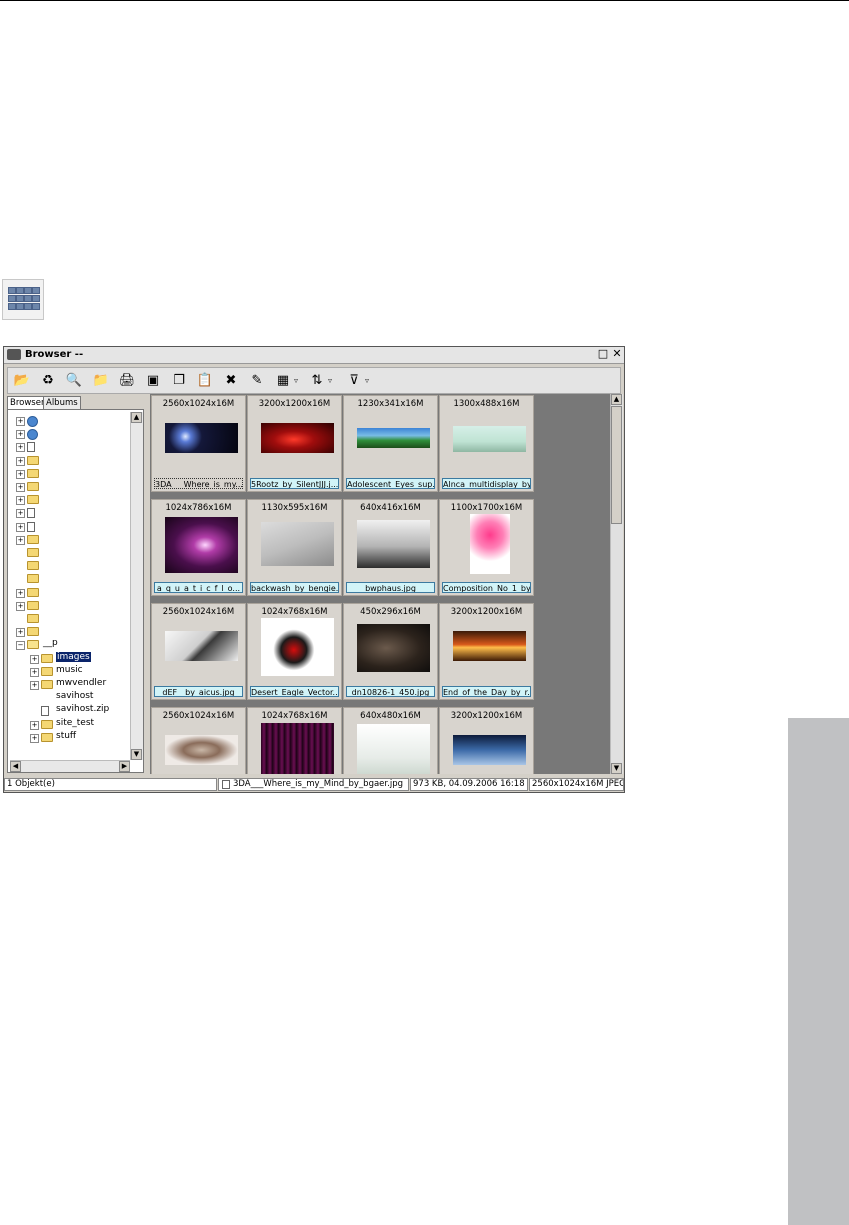 The width and height of the screenshot is (849, 1225). What do you see at coordinates (62, 402) in the screenshot?
I see `tab-albums: Albums` at bounding box center [62, 402].